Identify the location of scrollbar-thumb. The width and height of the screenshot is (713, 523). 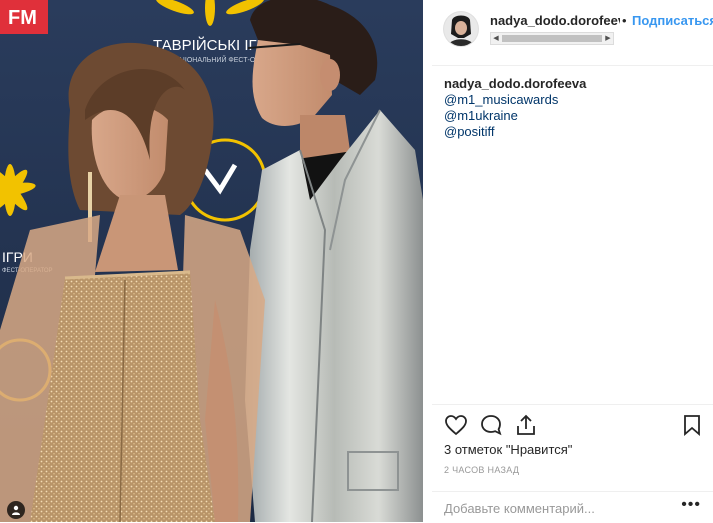
(552, 38).